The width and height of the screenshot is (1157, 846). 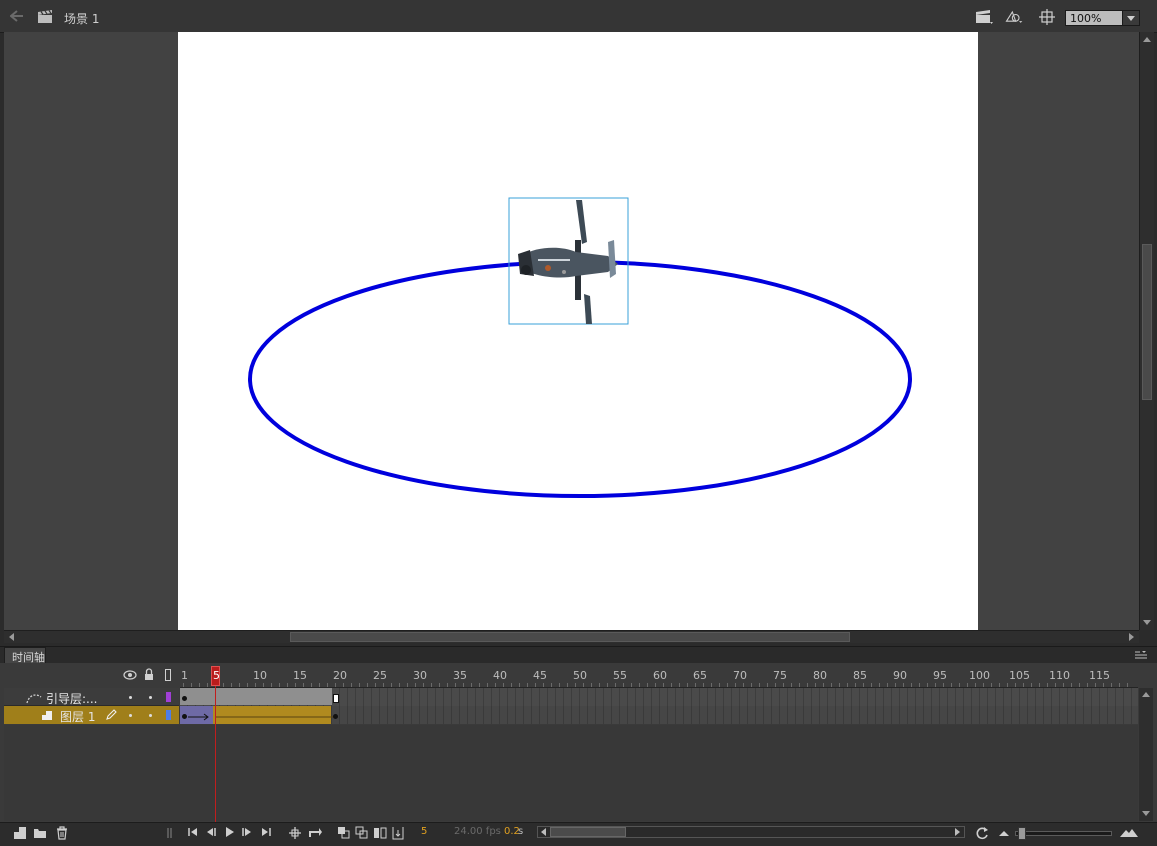 I want to click on ruler-number: 115, so click(x=1099, y=675).